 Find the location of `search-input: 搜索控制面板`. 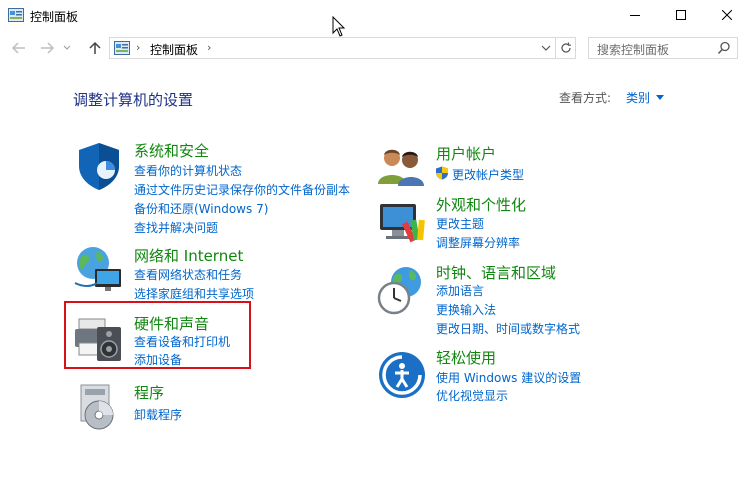

search-input: 搜索控制面板 is located at coordinates (633, 49).